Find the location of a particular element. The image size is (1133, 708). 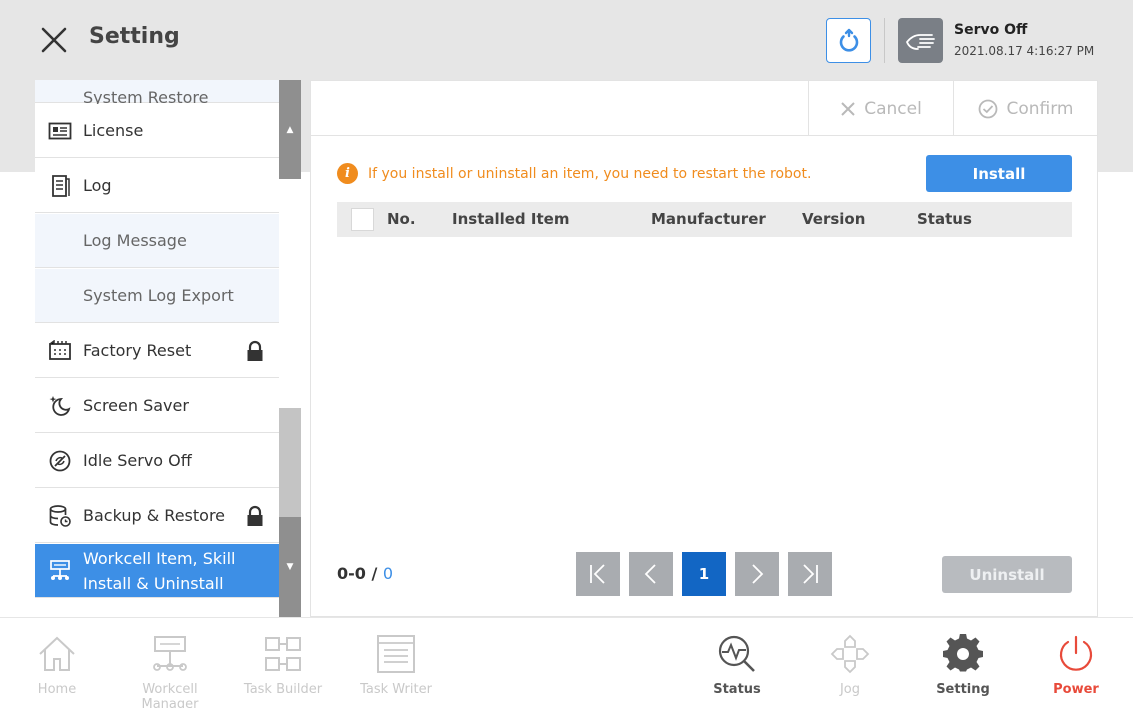

scroll-up-button: ▲ is located at coordinates (290, 129).